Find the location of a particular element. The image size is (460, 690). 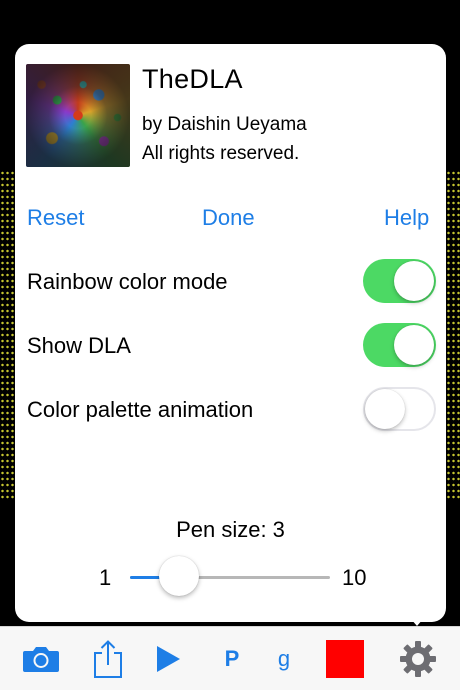

p-label: P is located at coordinates (232, 658).